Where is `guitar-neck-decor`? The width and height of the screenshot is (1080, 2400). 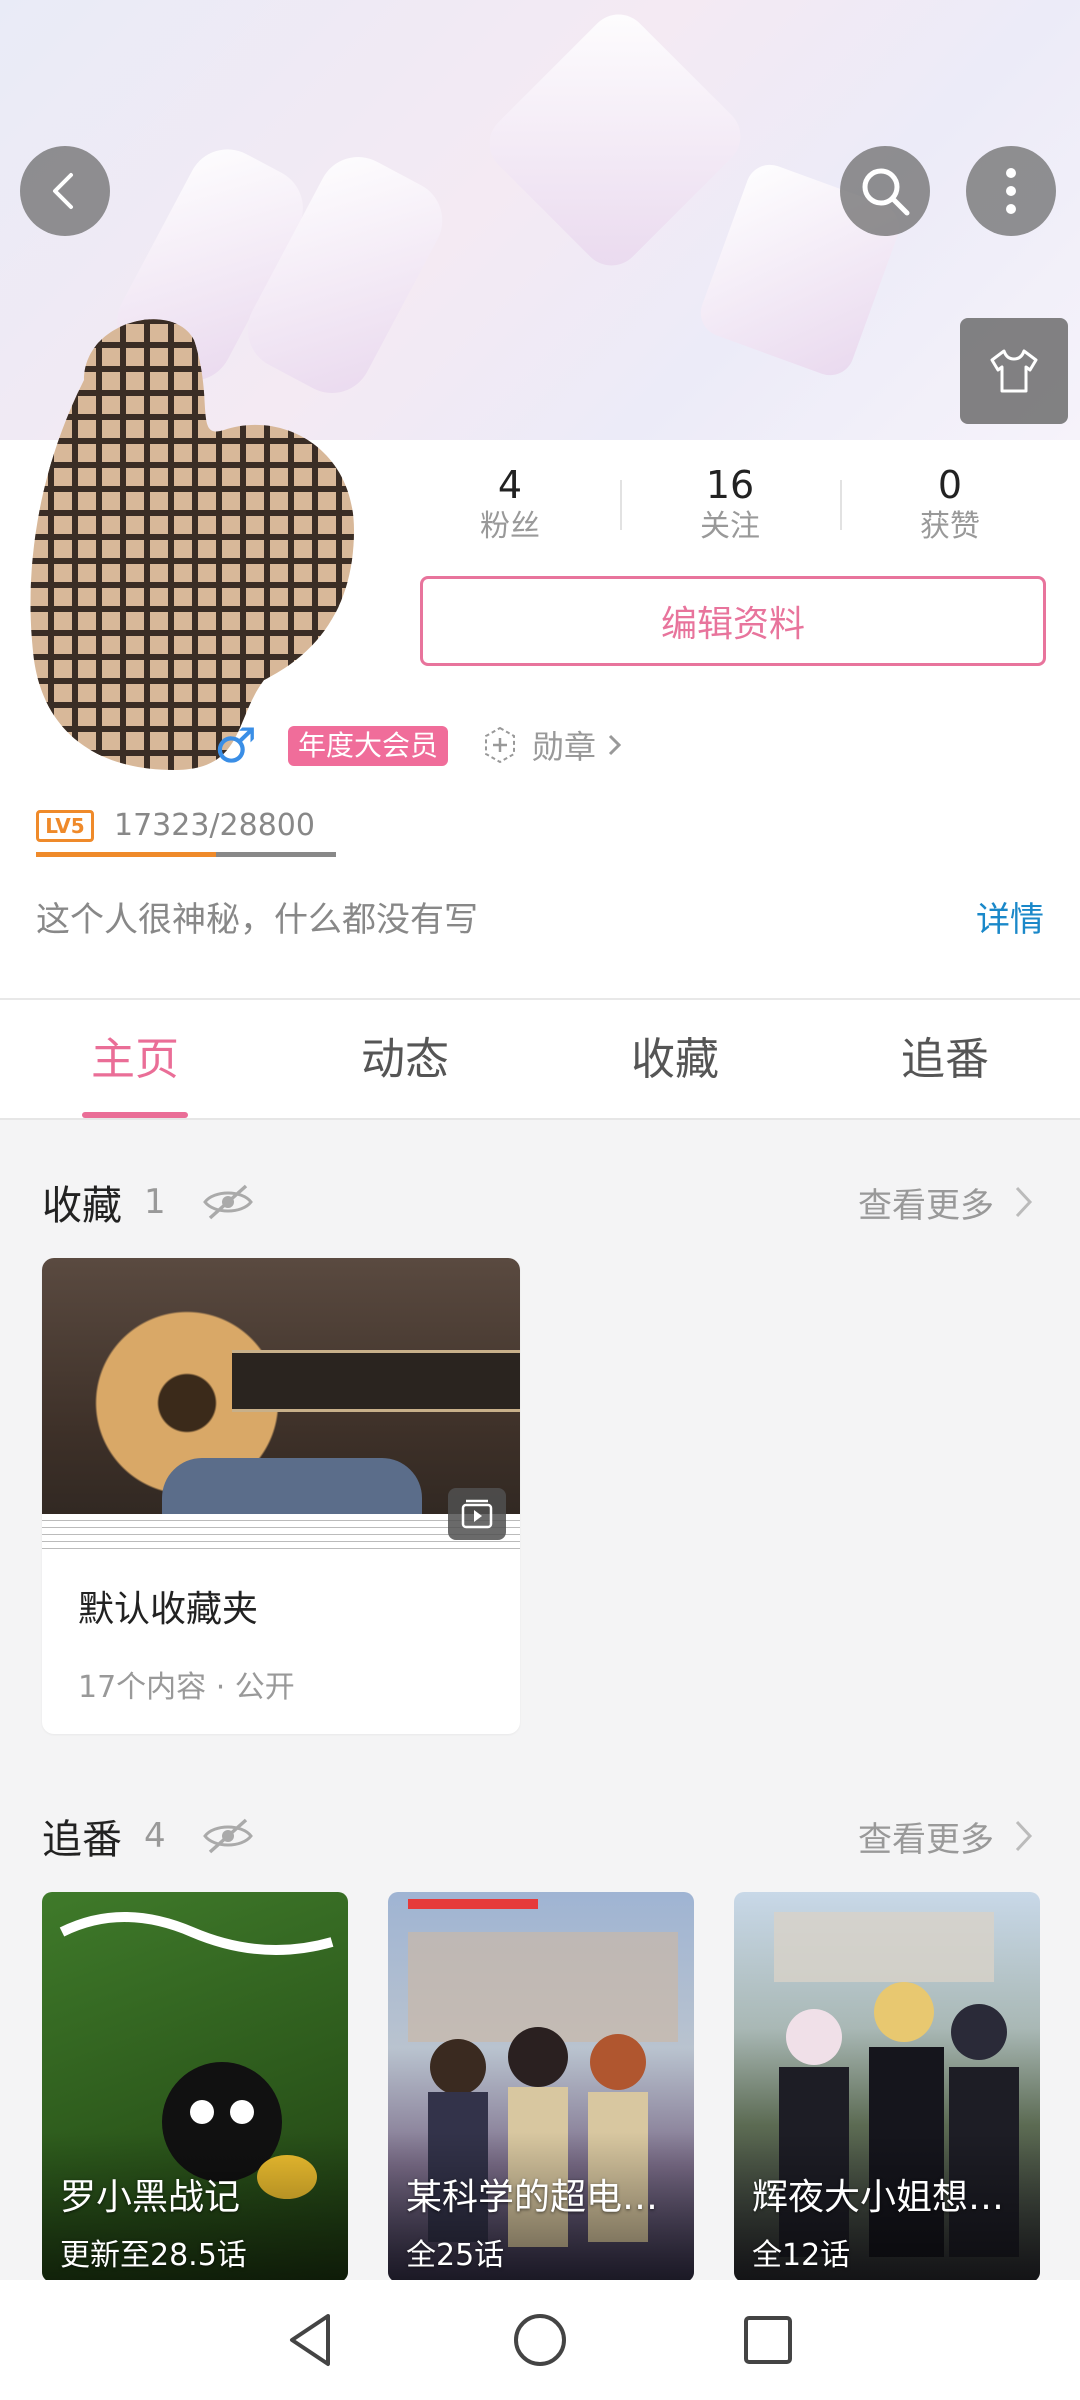 guitar-neck-decor is located at coordinates (376, 1381).